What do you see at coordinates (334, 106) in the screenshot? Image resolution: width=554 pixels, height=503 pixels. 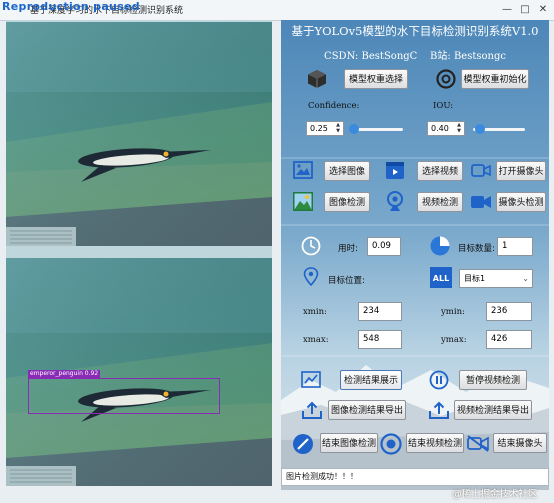 I see `confidence-label: Confidence:` at bounding box center [334, 106].